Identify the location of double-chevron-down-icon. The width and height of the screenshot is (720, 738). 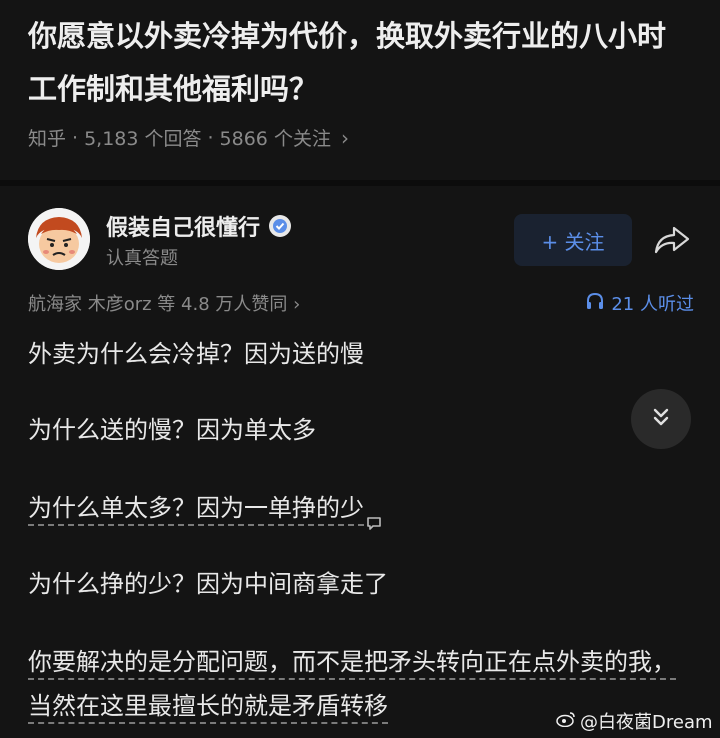
(661, 419).